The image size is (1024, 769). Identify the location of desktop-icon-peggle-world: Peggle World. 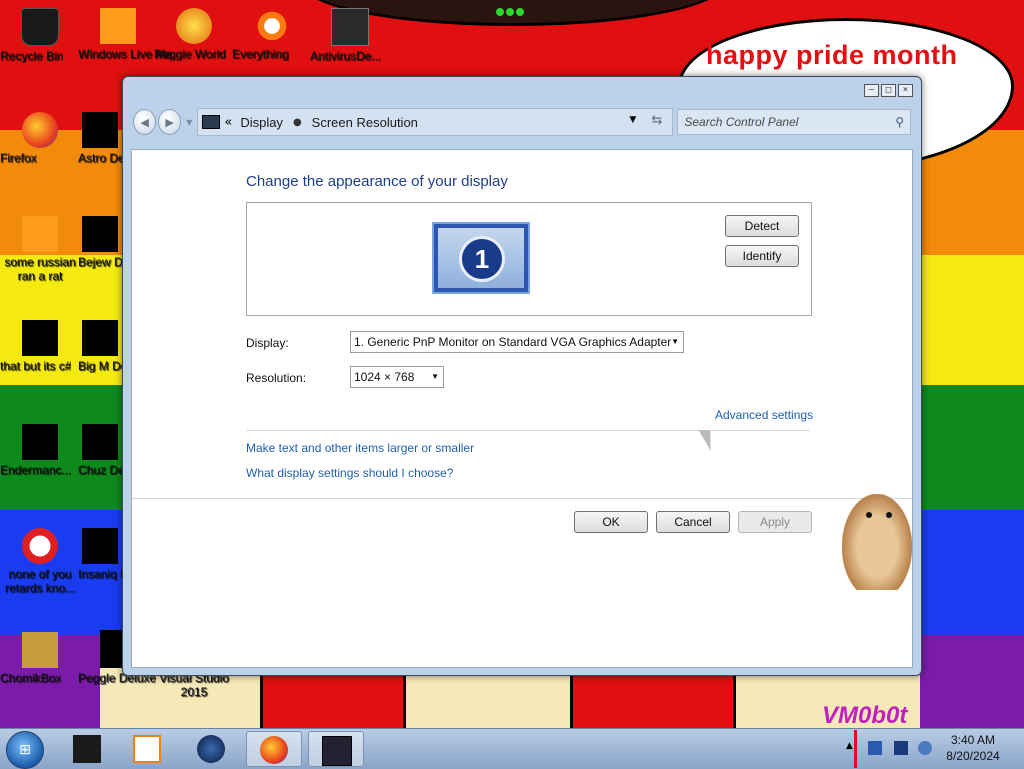
(194, 34).